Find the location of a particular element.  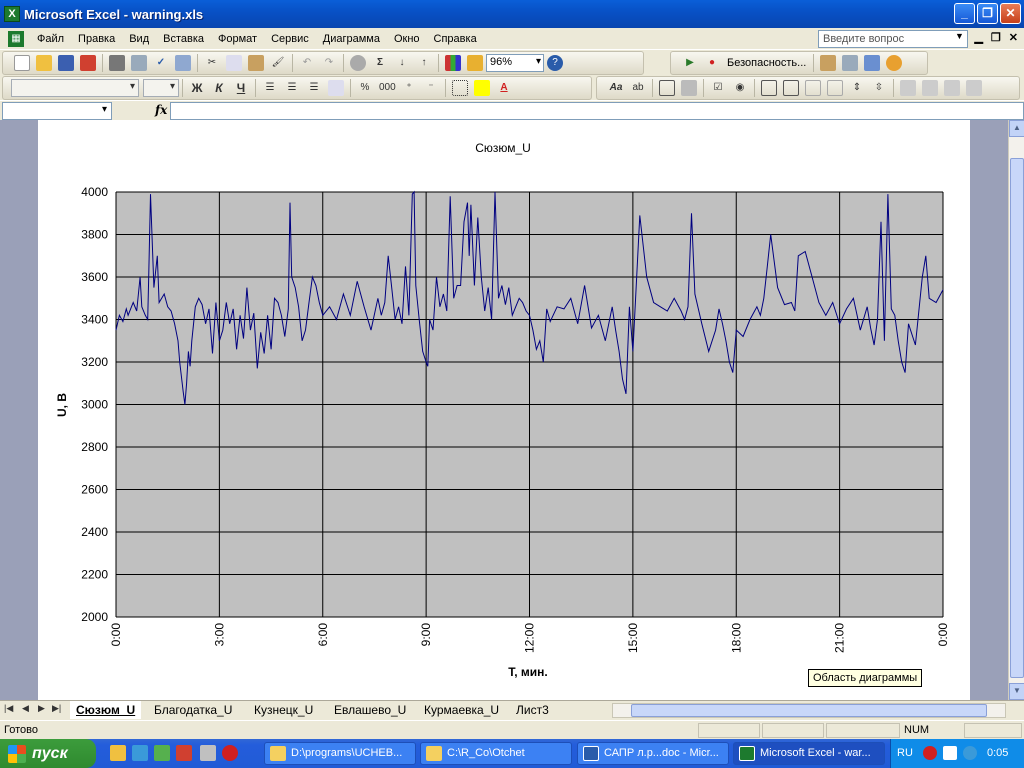

y-axis-label: U, В is located at coordinates (62, 405).